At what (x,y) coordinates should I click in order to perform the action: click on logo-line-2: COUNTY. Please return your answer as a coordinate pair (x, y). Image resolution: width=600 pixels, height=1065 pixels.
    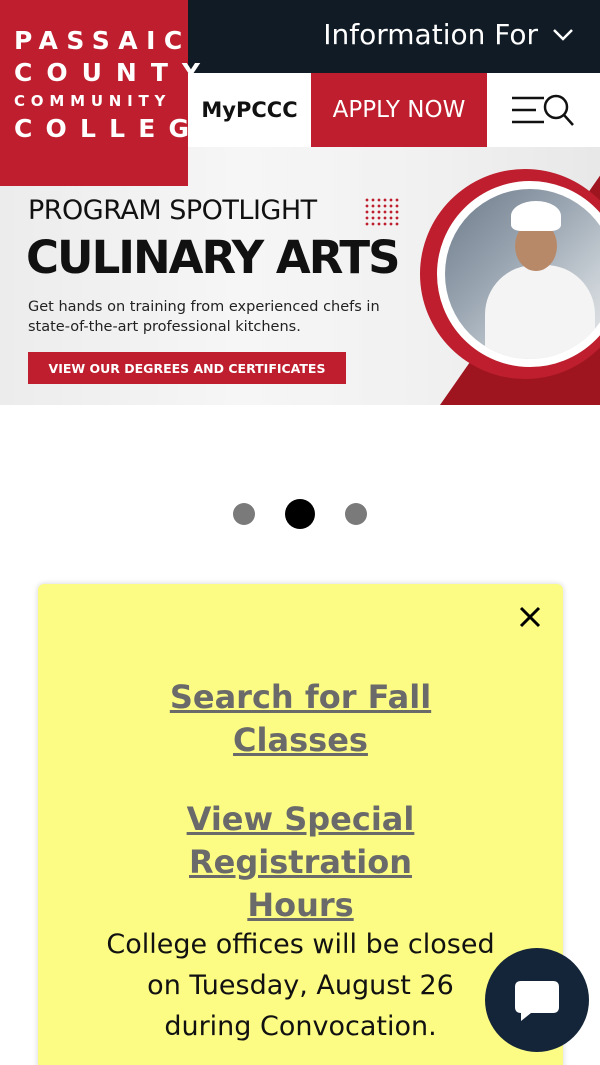
    Looking at the image, I should click on (114, 72).